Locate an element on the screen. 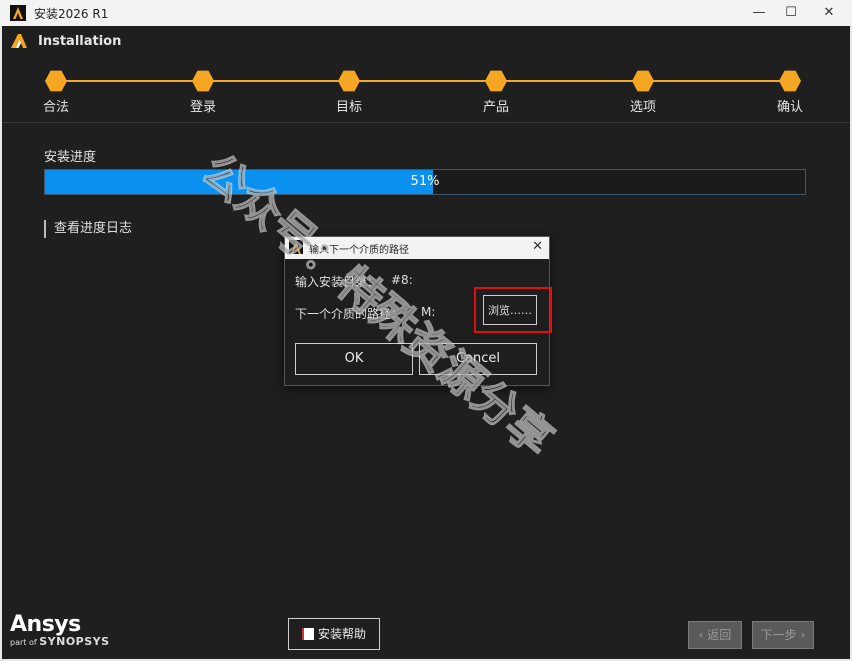 Image resolution: width=852 pixels, height=661 pixels. brand-sub-name: SYNOPSYS is located at coordinates (74, 641).